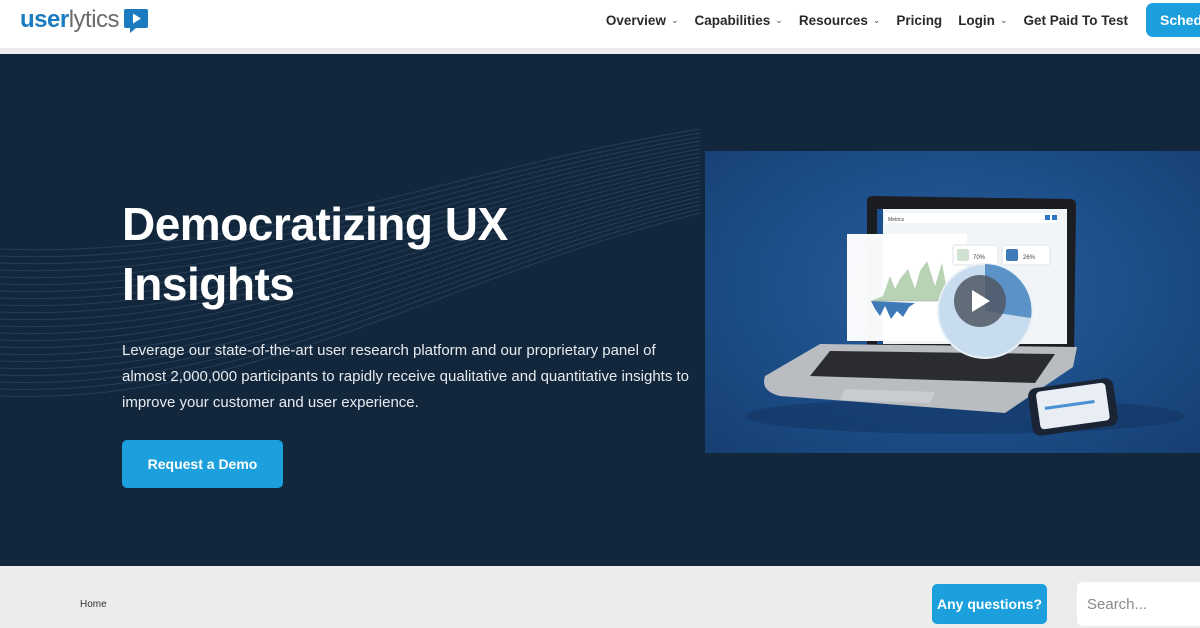  I want to click on nav-pricing: Pricing, so click(919, 20).